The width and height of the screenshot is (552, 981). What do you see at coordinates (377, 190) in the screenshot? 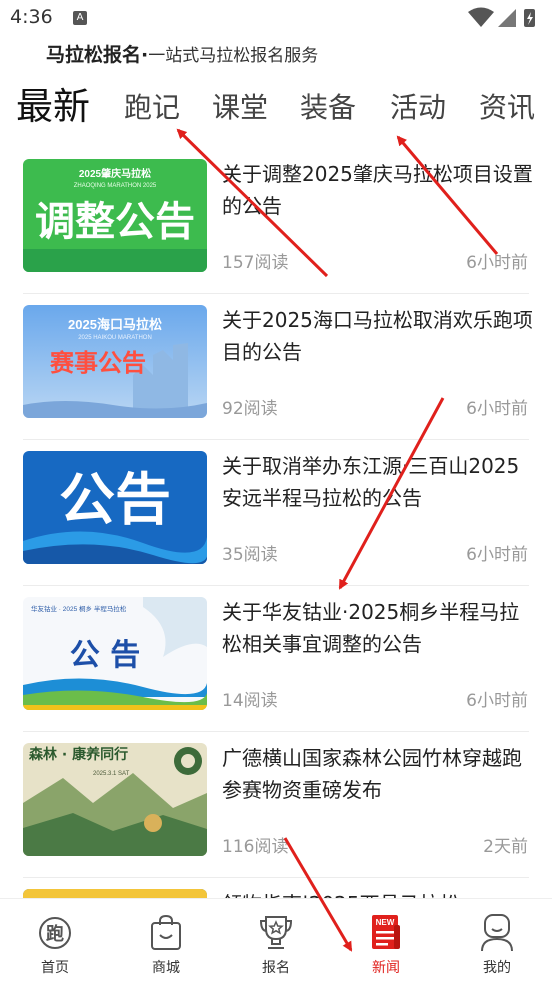
I see `news-title: 关于调整2025肇庆马拉松项目设置的公告` at bounding box center [377, 190].